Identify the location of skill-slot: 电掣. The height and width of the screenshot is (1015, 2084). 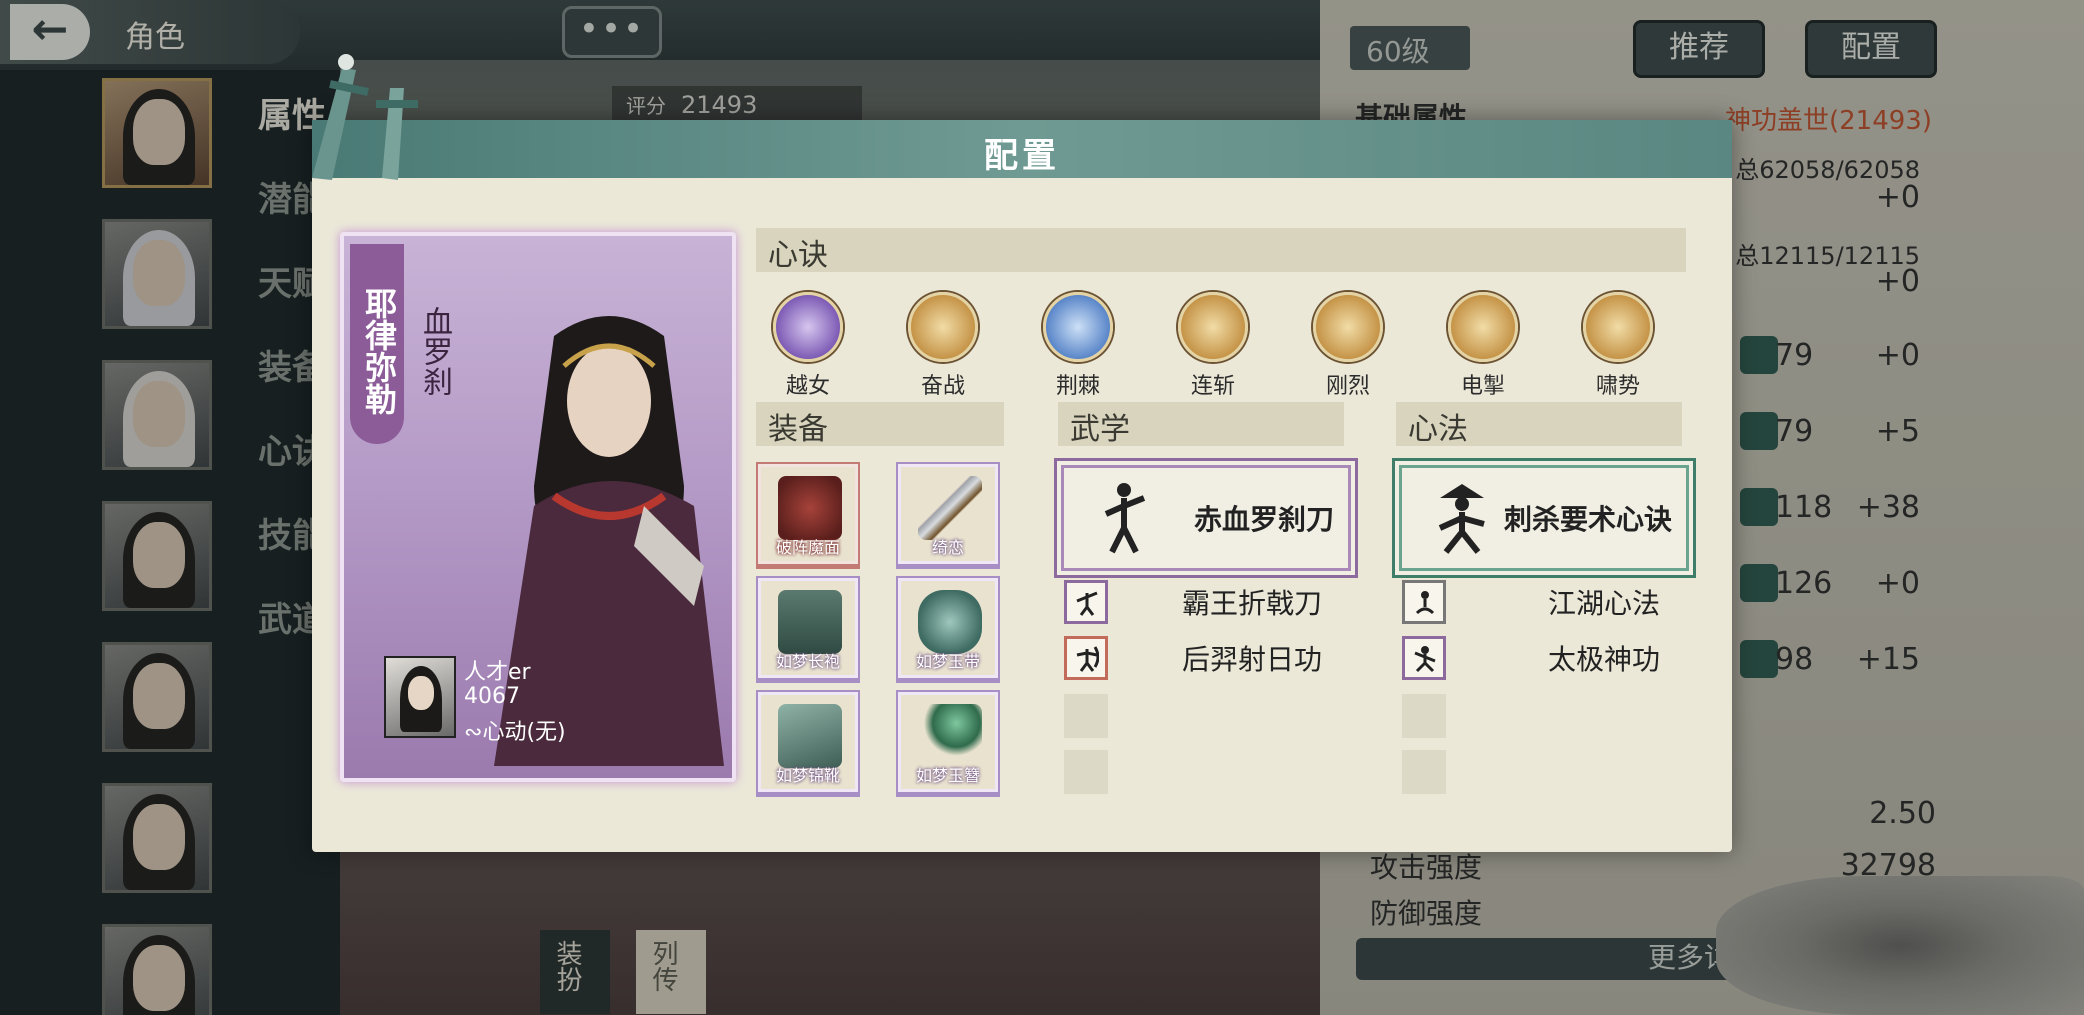
(1483, 346).